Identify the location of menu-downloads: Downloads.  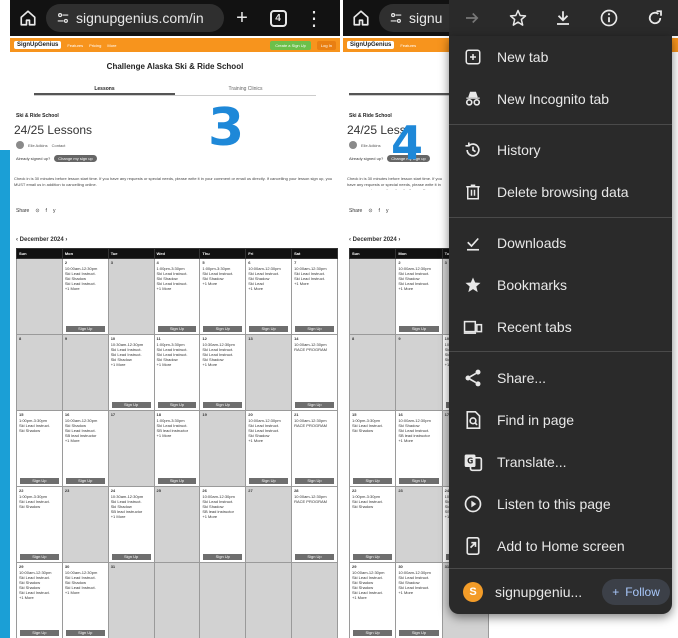
(560, 243).